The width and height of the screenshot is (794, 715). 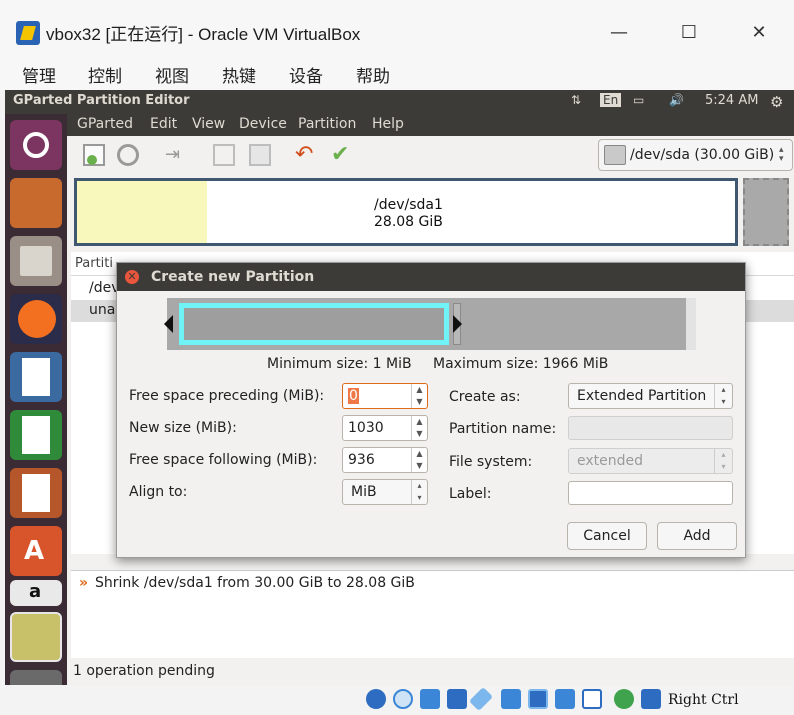 I want to click on amazon-icon: a, so click(x=36, y=593).